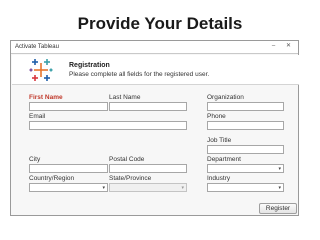  What do you see at coordinates (245, 125) in the screenshot?
I see `phone-field` at bounding box center [245, 125].